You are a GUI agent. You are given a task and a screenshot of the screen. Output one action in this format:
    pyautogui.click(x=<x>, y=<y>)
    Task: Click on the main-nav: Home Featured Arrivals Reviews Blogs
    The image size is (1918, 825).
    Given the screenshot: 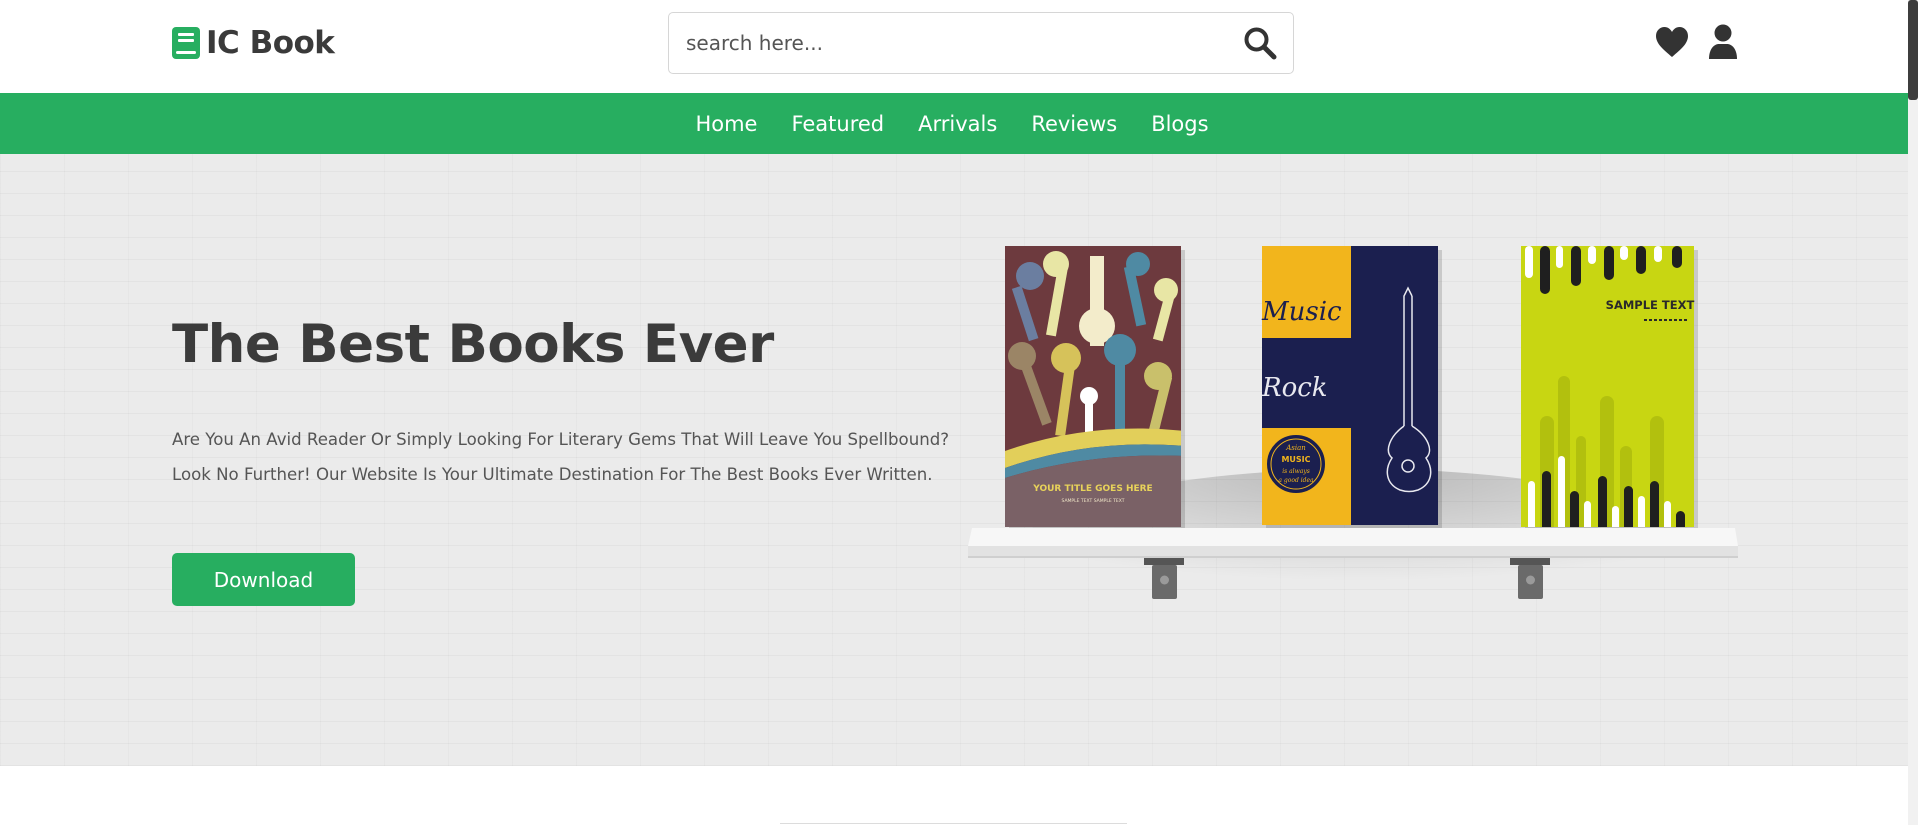 What is the action you would take?
    pyautogui.click(x=954, y=123)
    